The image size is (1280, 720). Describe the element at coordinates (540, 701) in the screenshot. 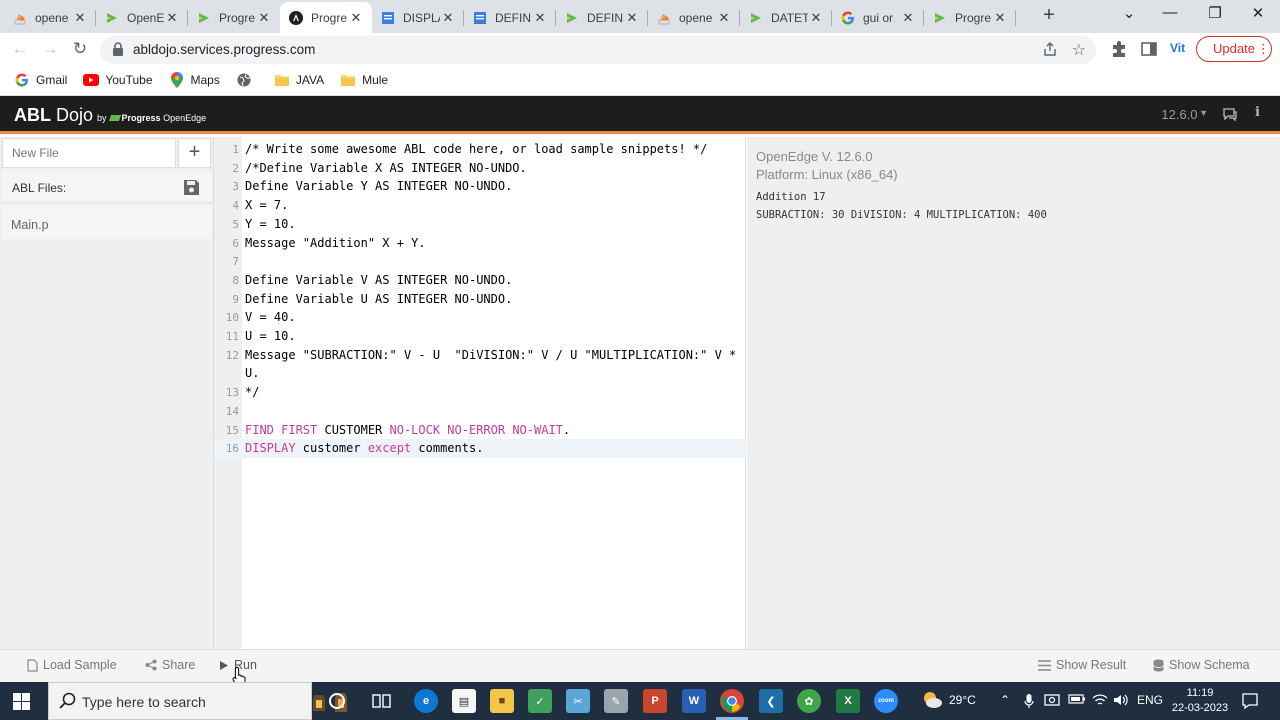

I see `spreadsheet-app-icon: ✓` at that location.